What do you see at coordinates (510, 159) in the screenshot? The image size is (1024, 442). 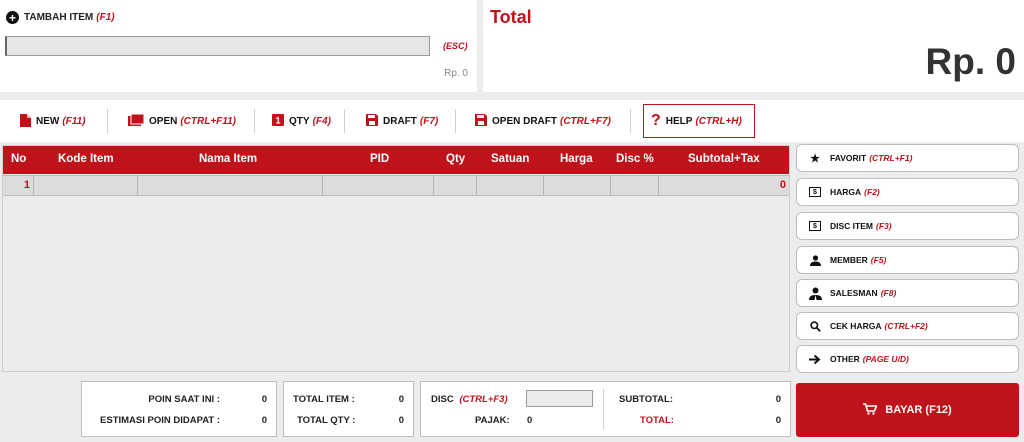 I see `column-header: Satuan` at bounding box center [510, 159].